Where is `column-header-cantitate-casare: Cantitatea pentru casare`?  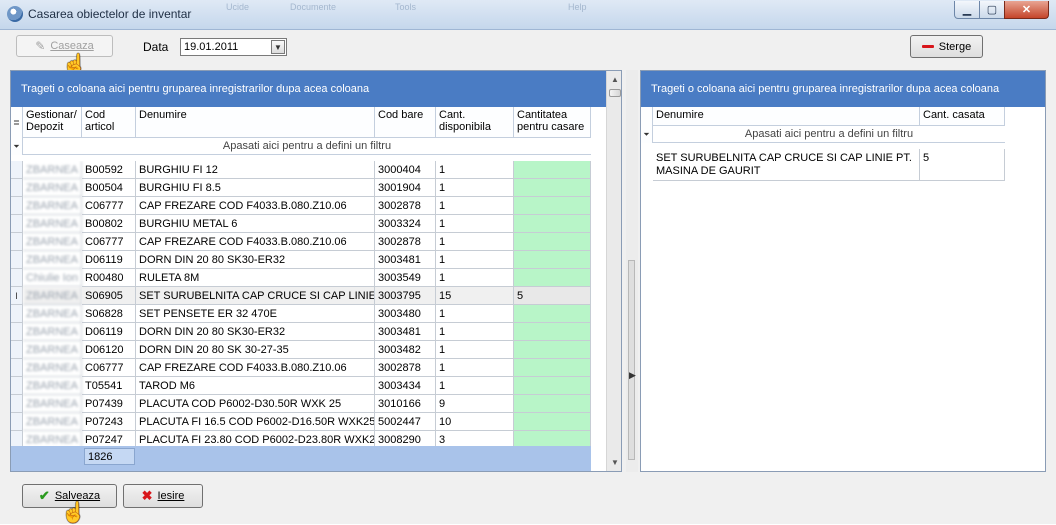
column-header-cantitate-casare: Cantitatea pentru casare is located at coordinates (552, 122).